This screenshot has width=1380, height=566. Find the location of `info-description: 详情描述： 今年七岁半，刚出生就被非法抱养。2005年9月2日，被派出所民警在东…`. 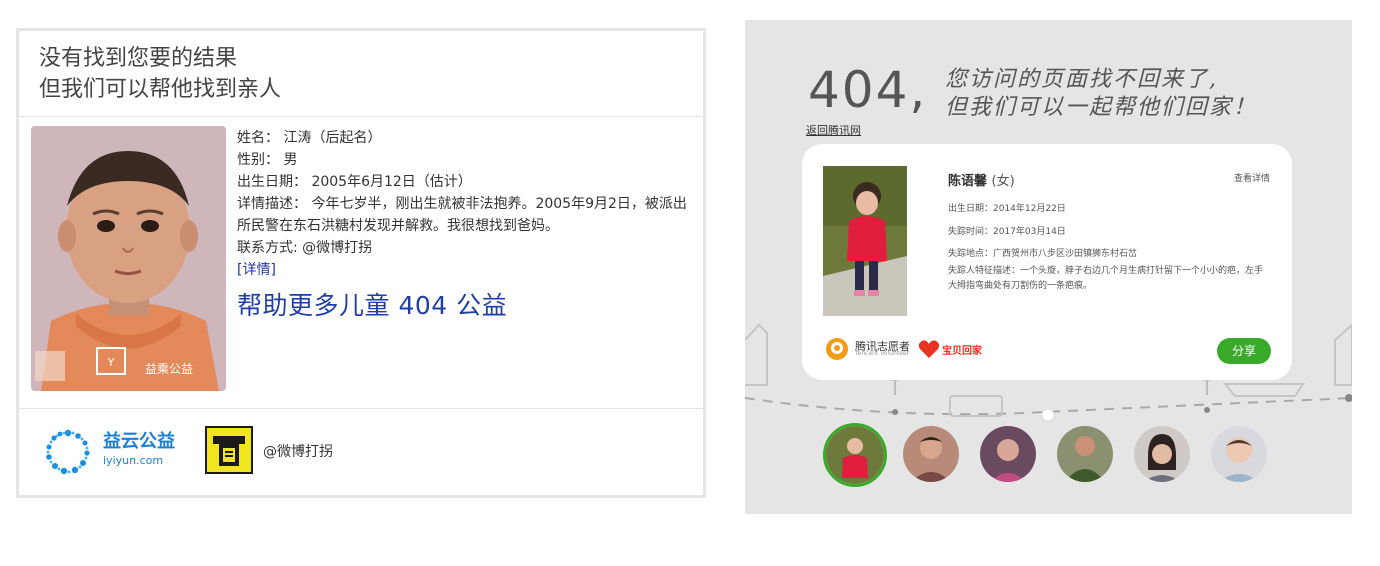

info-description: 详情描述： 今年七岁半，刚出生就被非法抱养。2005年9月2日，被派出所民警在东… is located at coordinates (462, 215).